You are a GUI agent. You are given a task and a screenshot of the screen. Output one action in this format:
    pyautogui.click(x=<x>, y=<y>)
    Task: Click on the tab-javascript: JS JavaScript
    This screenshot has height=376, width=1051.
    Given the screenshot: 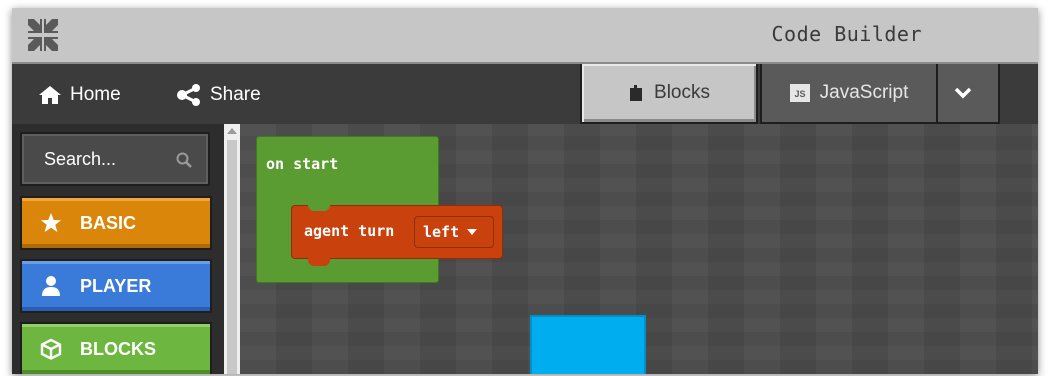 What is the action you would take?
    pyautogui.click(x=849, y=94)
    